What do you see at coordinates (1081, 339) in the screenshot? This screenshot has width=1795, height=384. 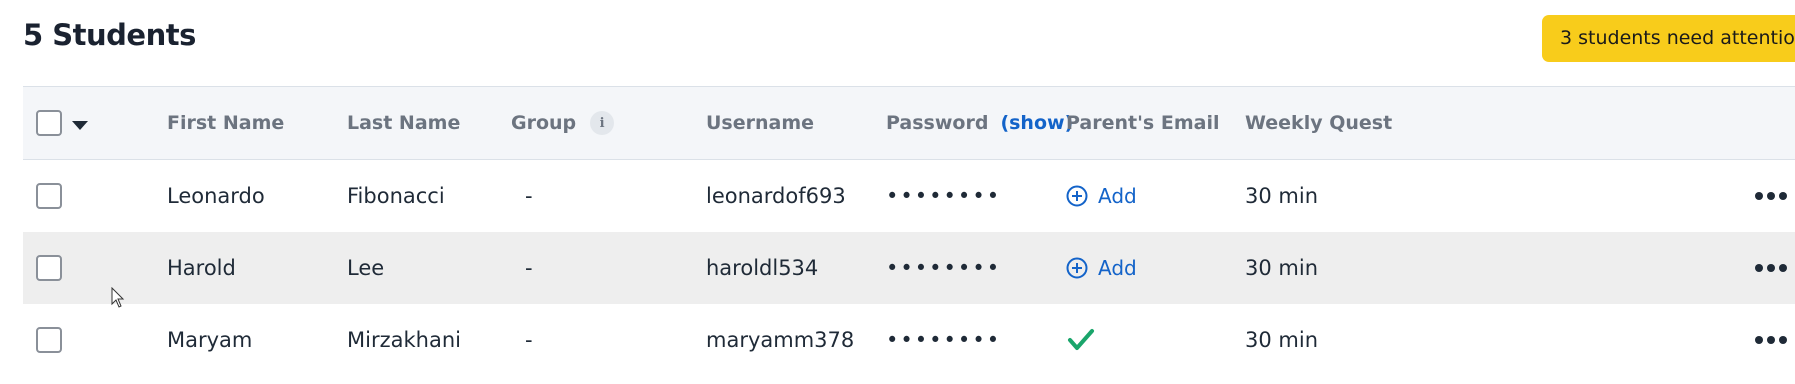 I see `checkmark-icon` at bounding box center [1081, 339].